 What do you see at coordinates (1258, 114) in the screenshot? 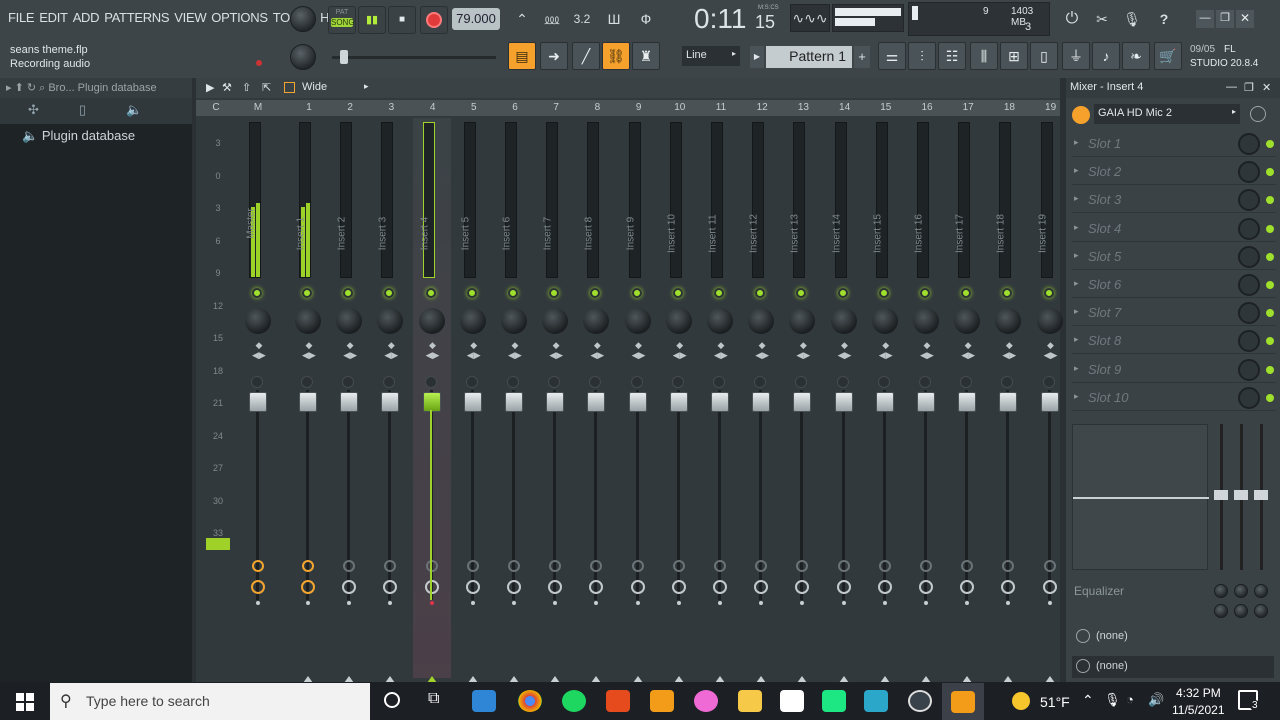
I see `insert-settings-icon` at bounding box center [1258, 114].